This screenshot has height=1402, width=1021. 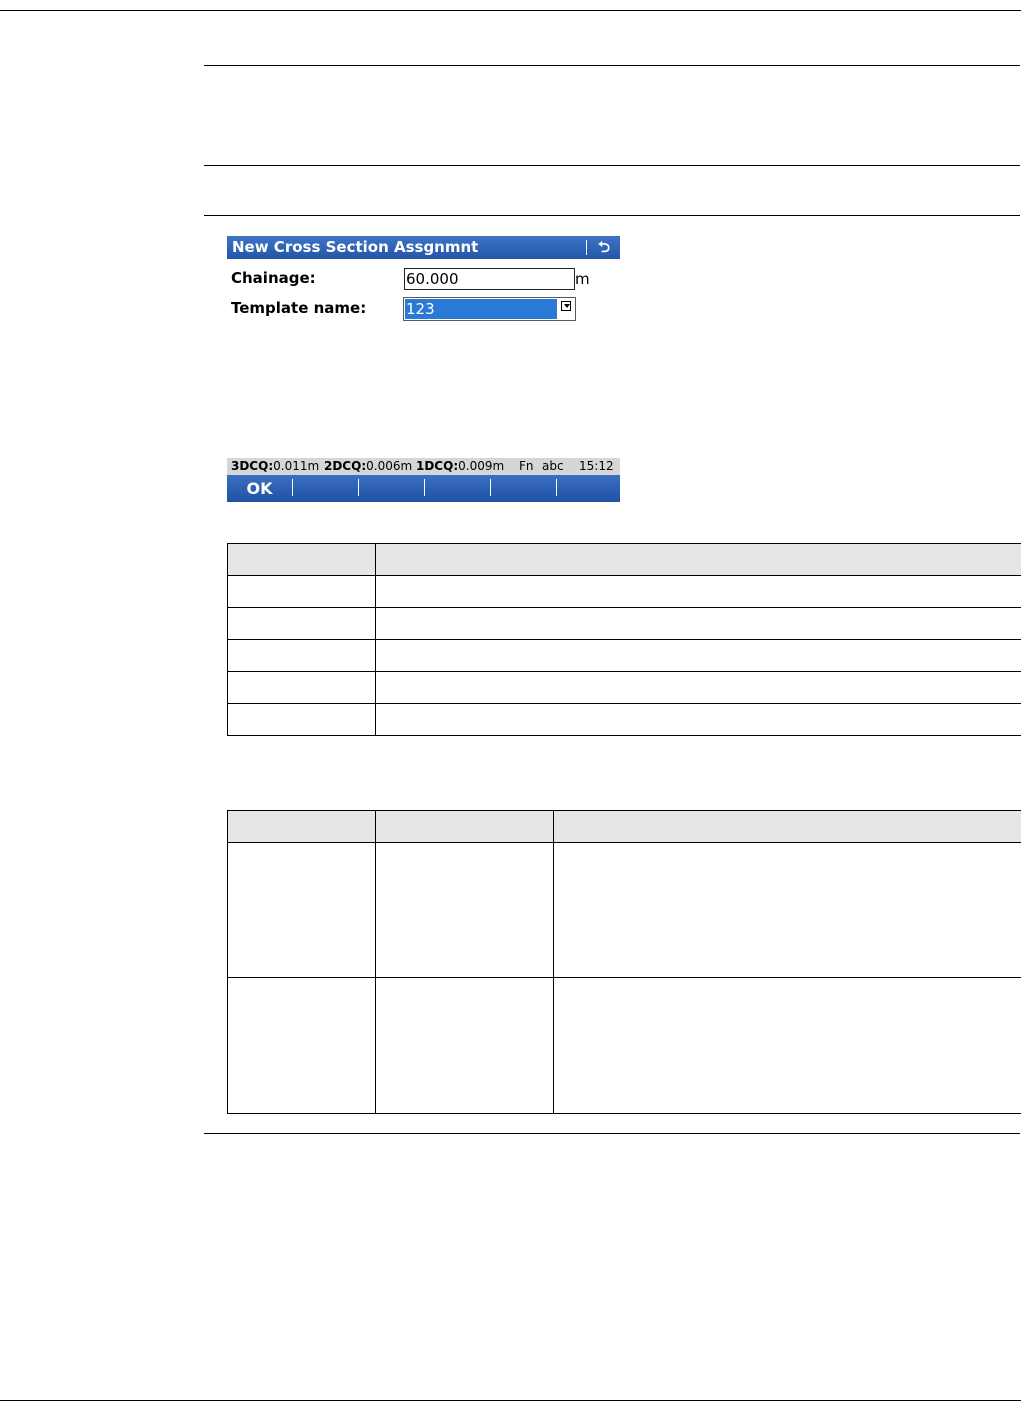 What do you see at coordinates (582, 279) in the screenshot?
I see `chainage-unit: m` at bounding box center [582, 279].